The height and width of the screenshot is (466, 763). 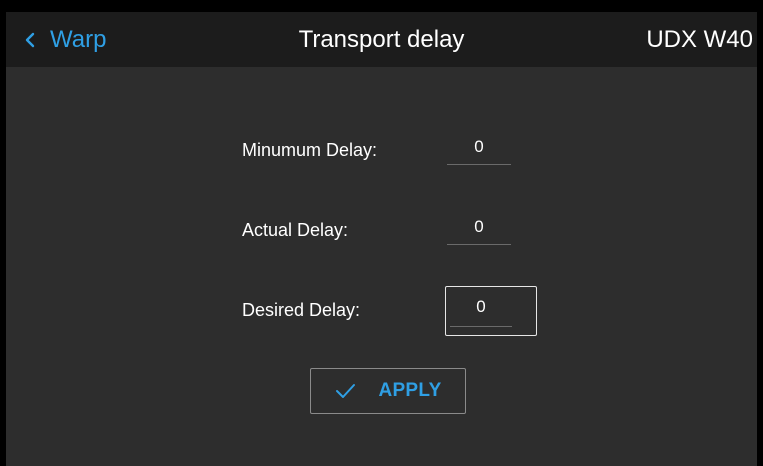 I want to click on page-title: Transport delay, so click(x=381, y=39).